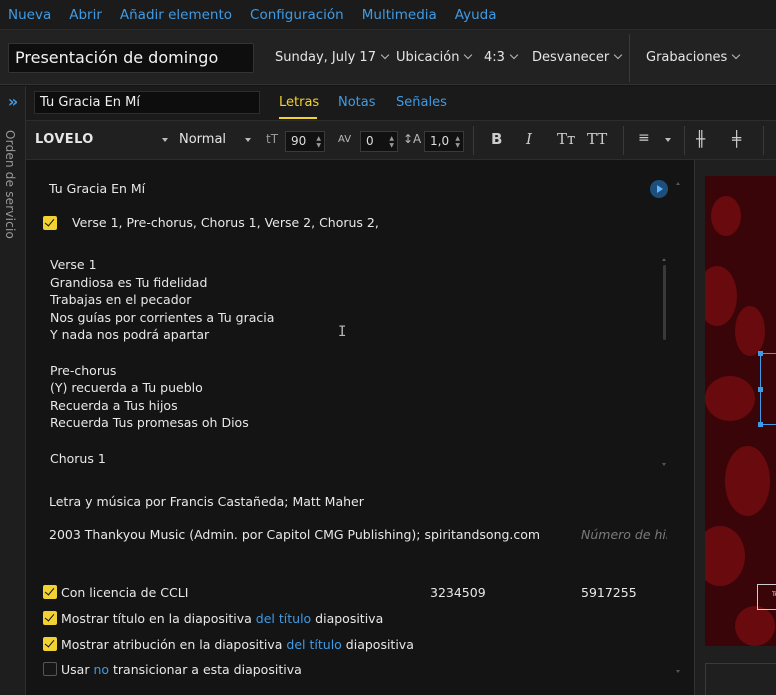  What do you see at coordinates (740, 679) in the screenshot?
I see `next-slide-thumb` at bounding box center [740, 679].